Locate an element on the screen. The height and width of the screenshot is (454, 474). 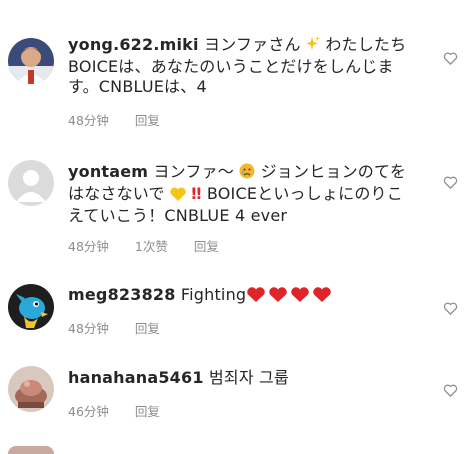
comment-meta: 46分钟 回复 is located at coordinates (125, 410).